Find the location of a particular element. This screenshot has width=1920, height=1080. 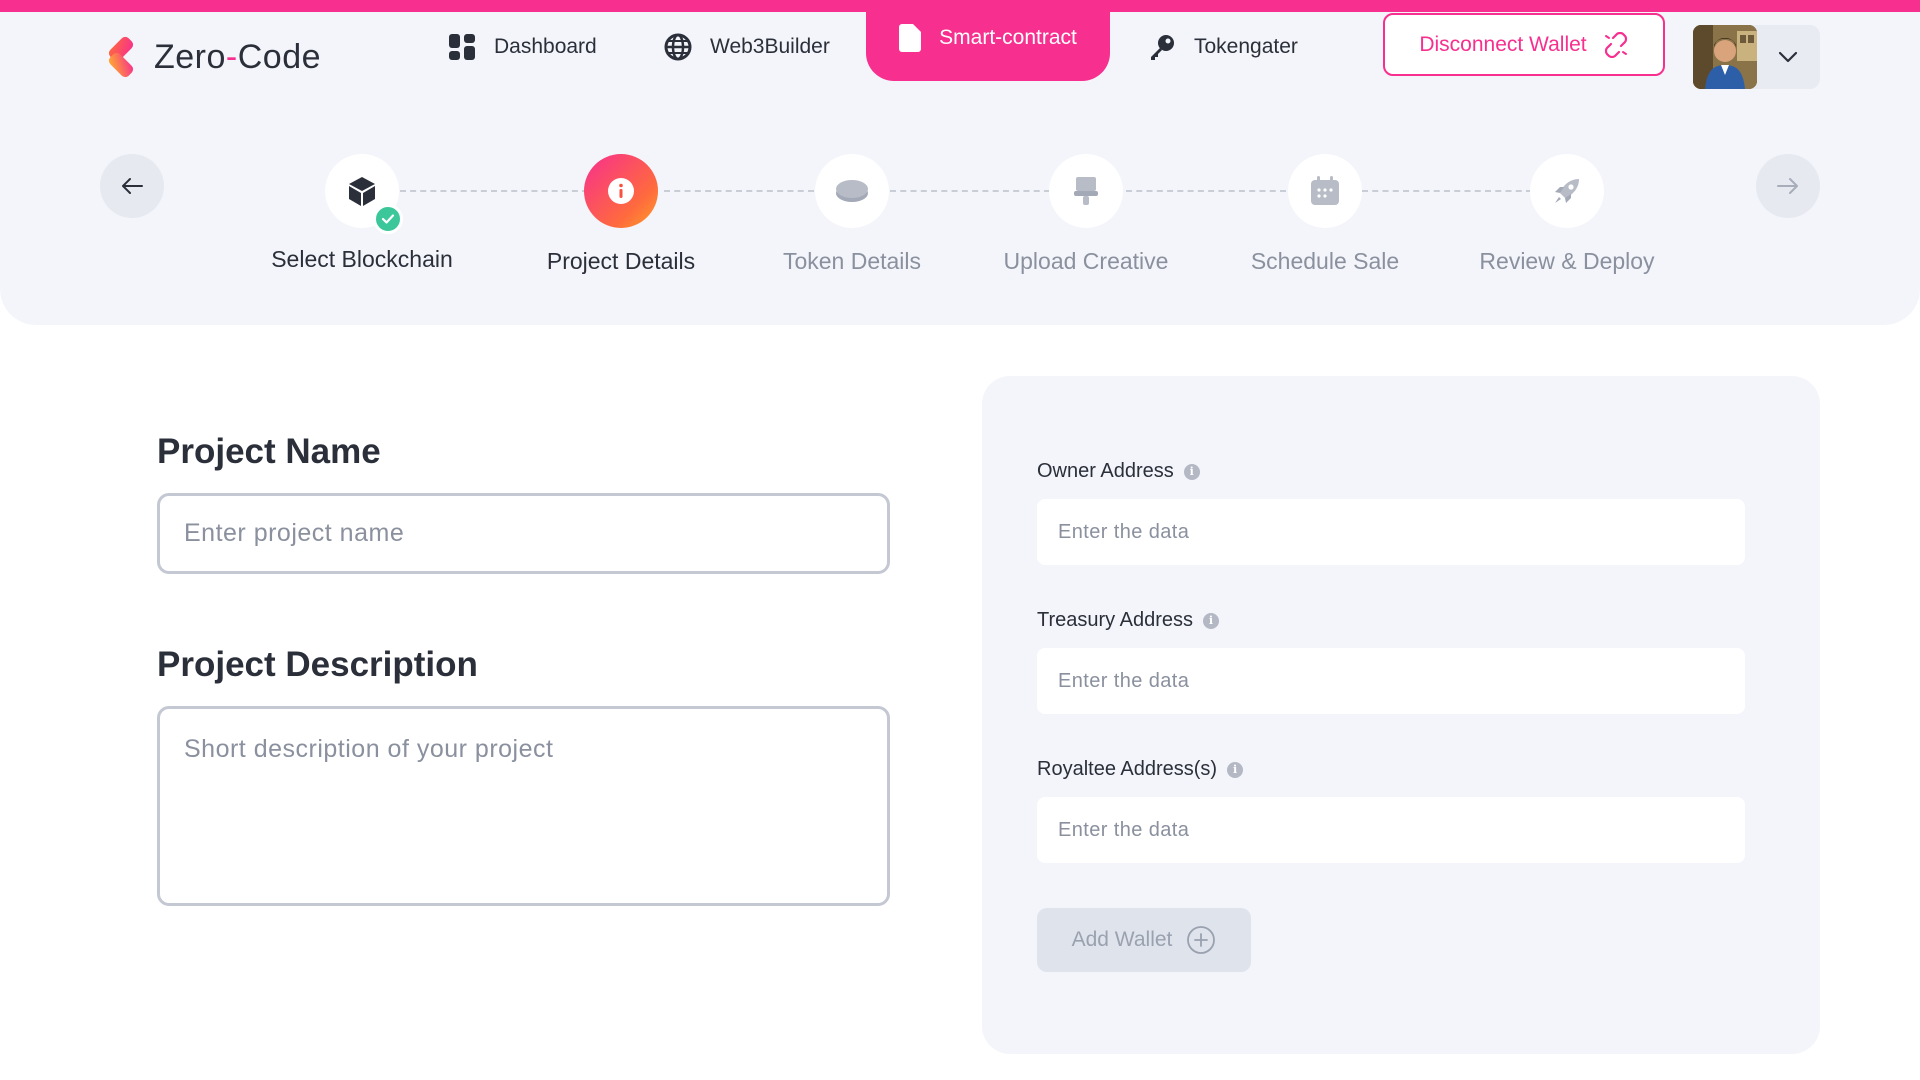

treasury-address-label: Treasury Address i is located at coordinates (1128, 620).